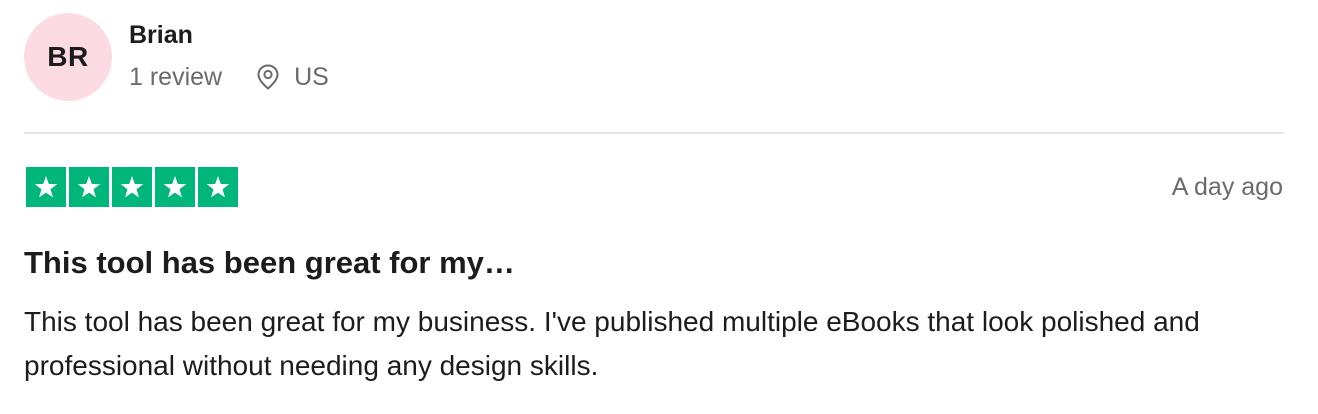  Describe the element at coordinates (654, 133) in the screenshot. I see `divider` at that location.